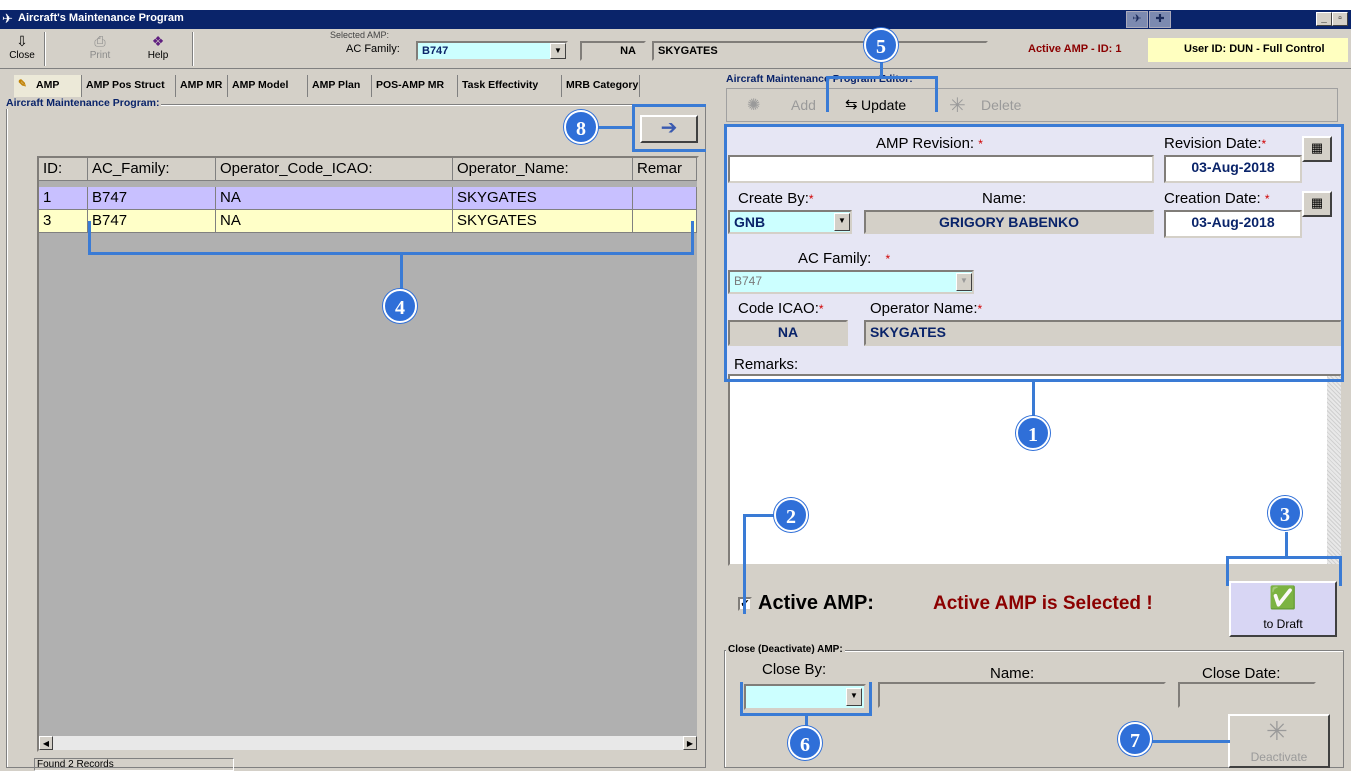  I want to click on help-button-label: Help, so click(158, 55).